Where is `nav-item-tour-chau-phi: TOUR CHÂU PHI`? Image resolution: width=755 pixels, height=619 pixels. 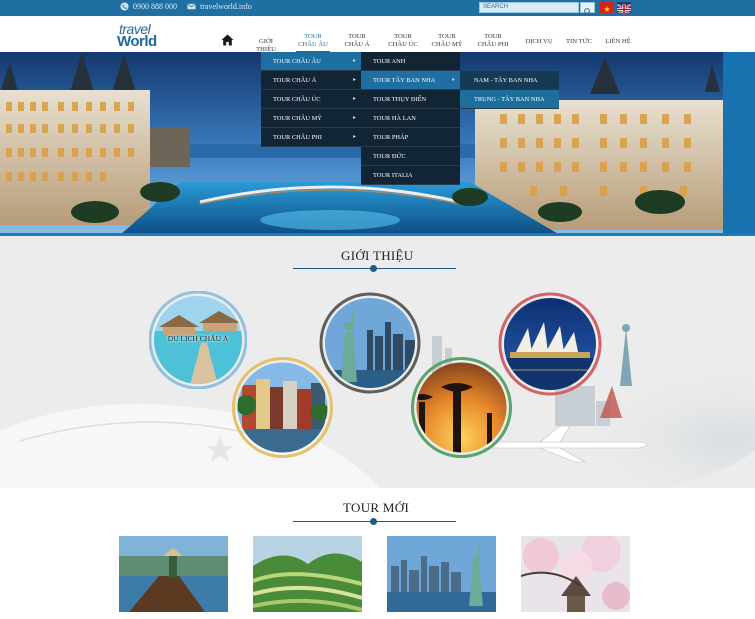
nav-item-tour-chau-phi: TOUR CHÂU PHI is located at coordinates (493, 41).